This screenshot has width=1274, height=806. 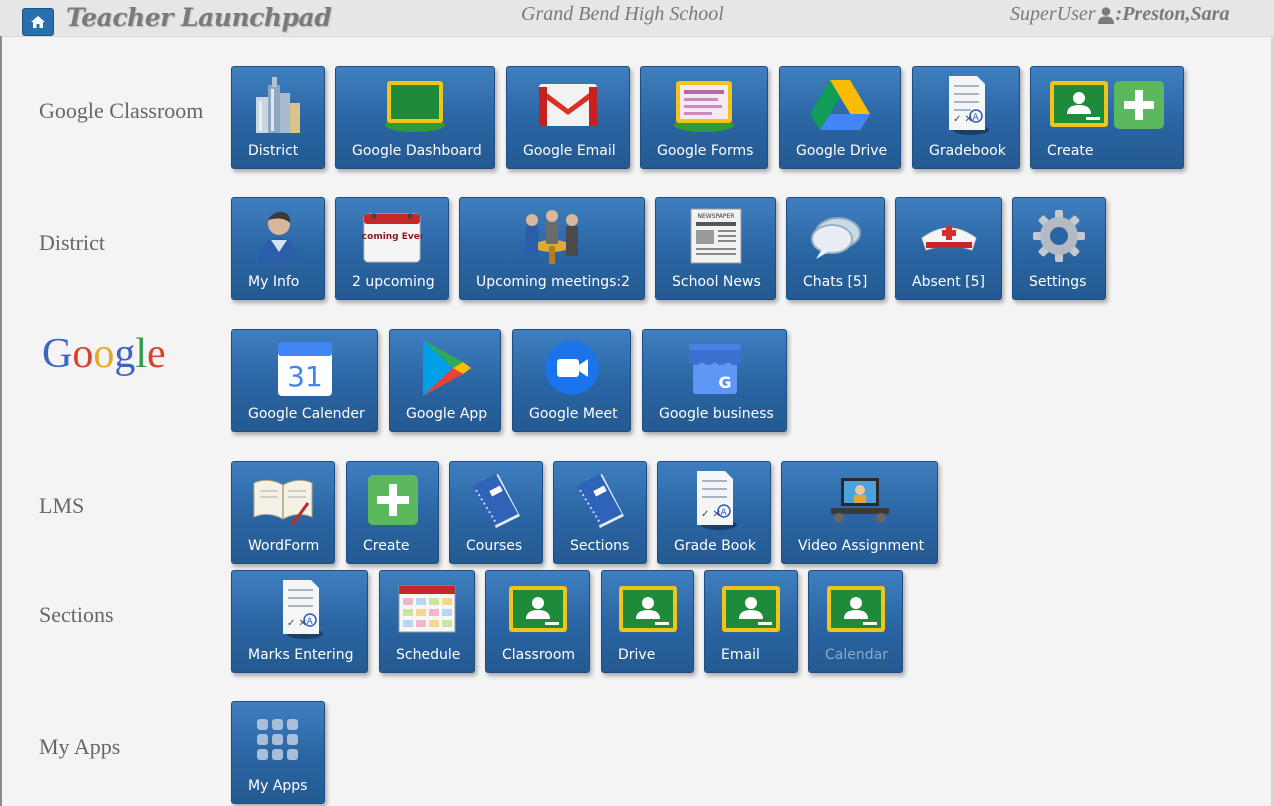 I want to click on tile-label: Email, so click(x=740, y=655).